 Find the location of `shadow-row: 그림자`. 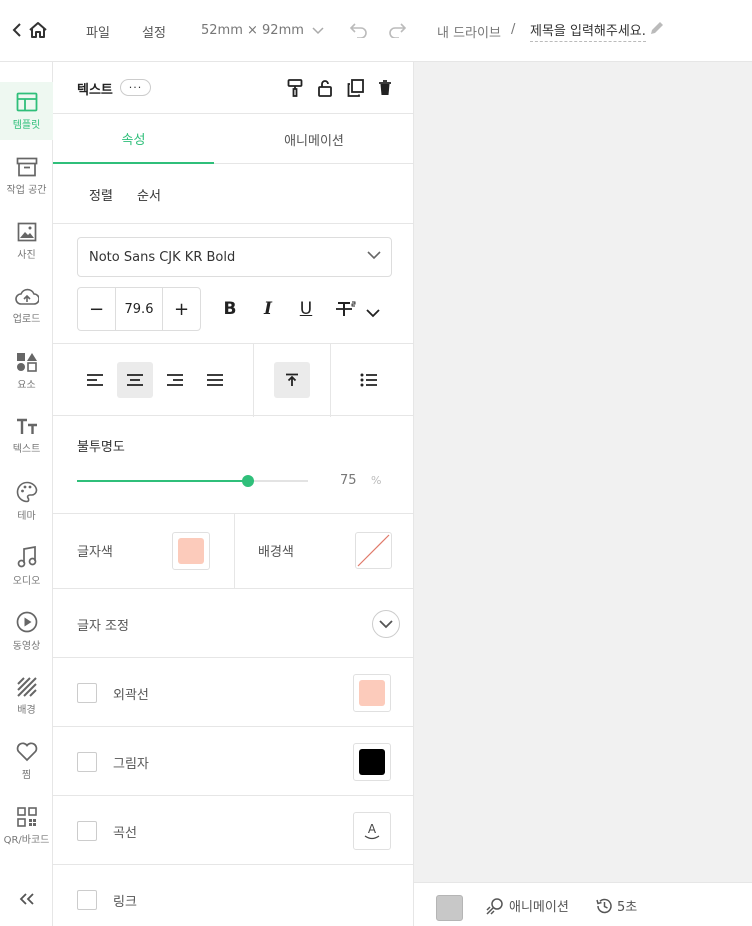

shadow-row: 그림자 is located at coordinates (233, 761).